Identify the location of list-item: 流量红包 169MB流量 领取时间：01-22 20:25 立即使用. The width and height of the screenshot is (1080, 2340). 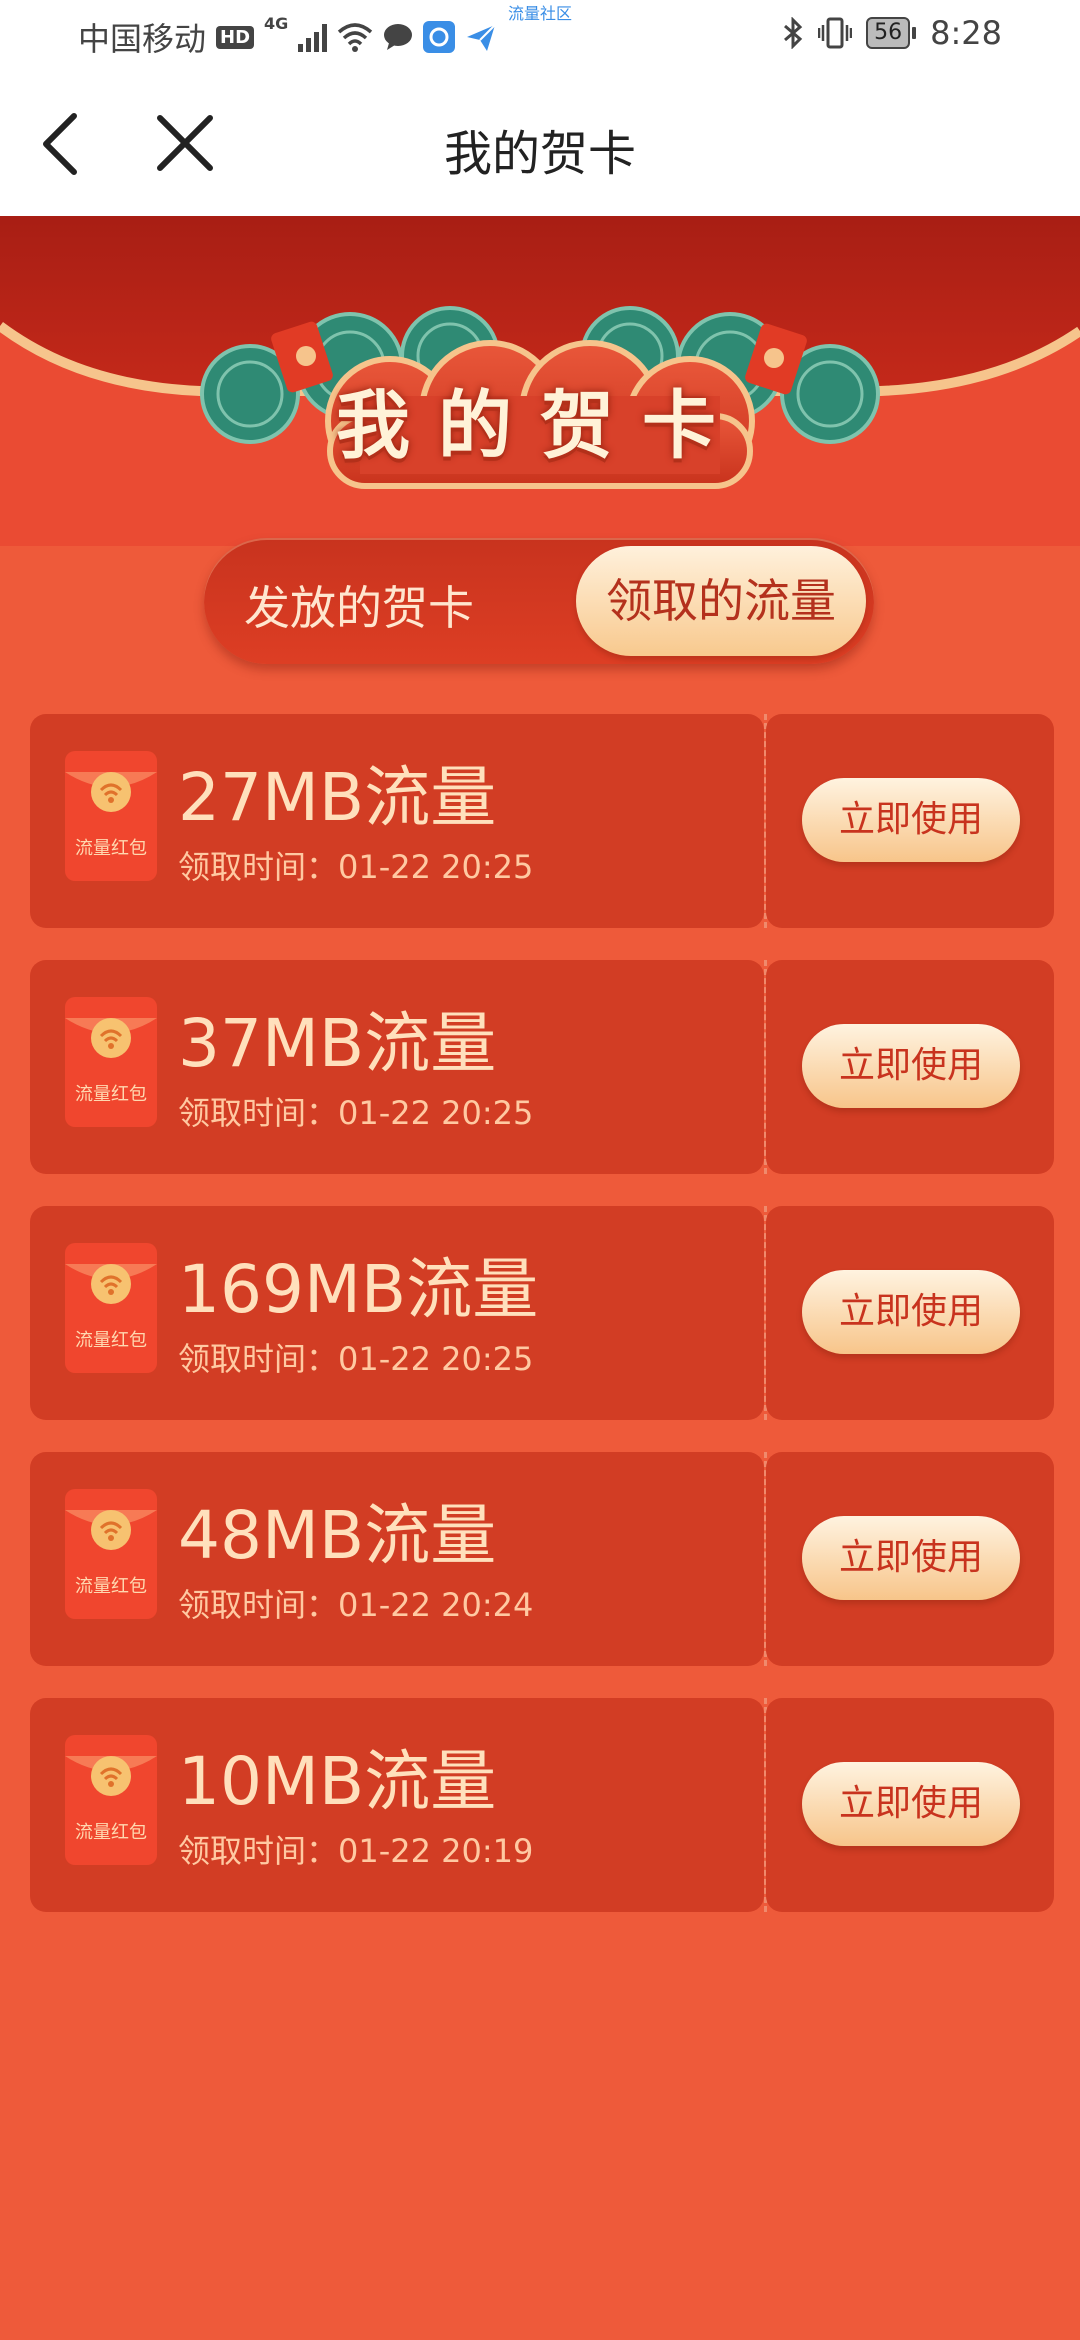
(542, 1313).